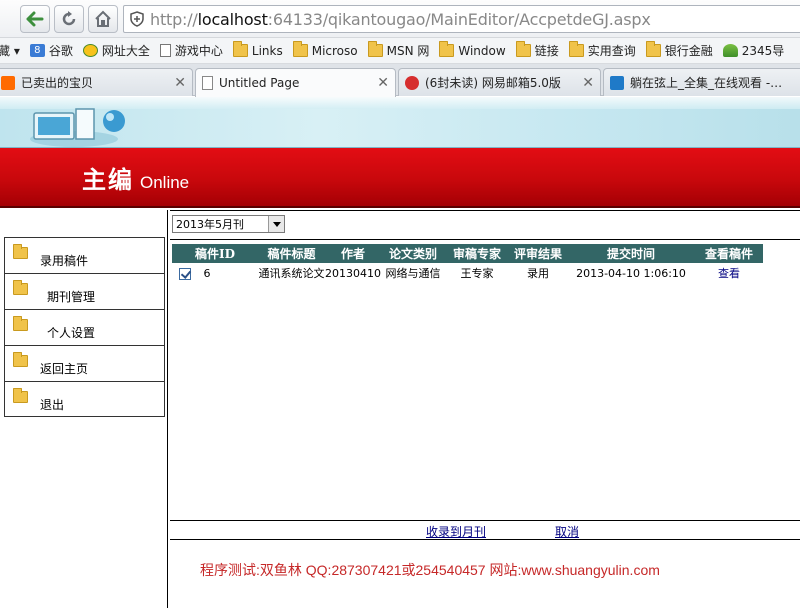 This screenshot has width=800, height=608. Describe the element at coordinates (679, 50) in the screenshot. I see `bookmark-banking: 银行金融` at that location.